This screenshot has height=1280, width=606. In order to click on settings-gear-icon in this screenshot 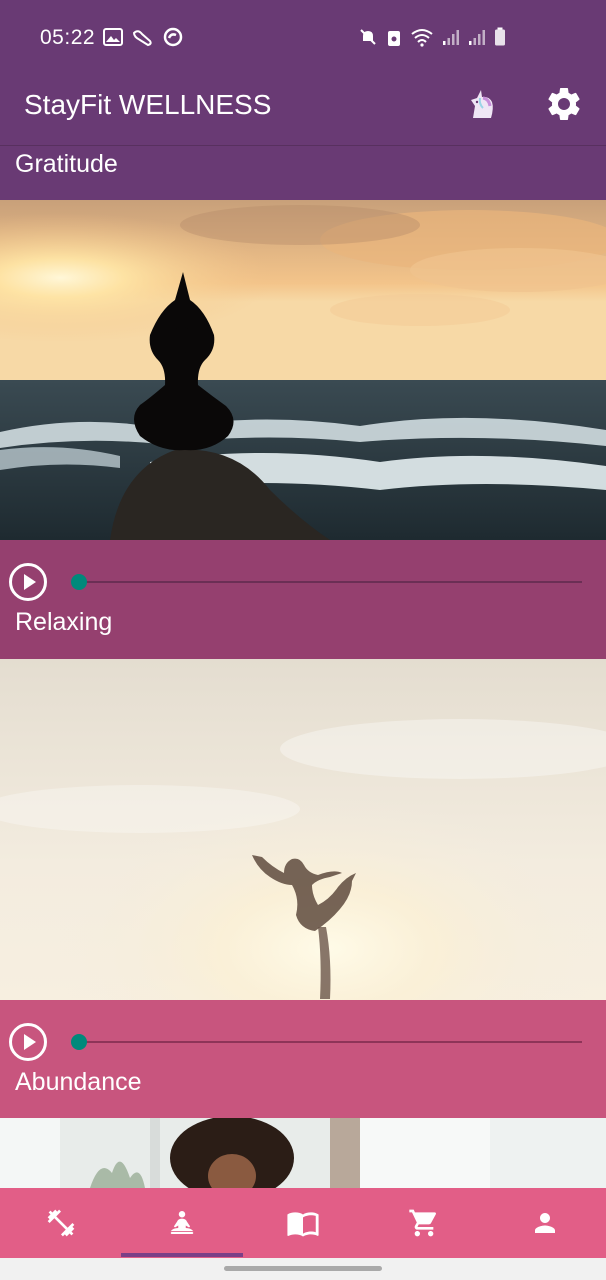, I will do `click(564, 104)`.